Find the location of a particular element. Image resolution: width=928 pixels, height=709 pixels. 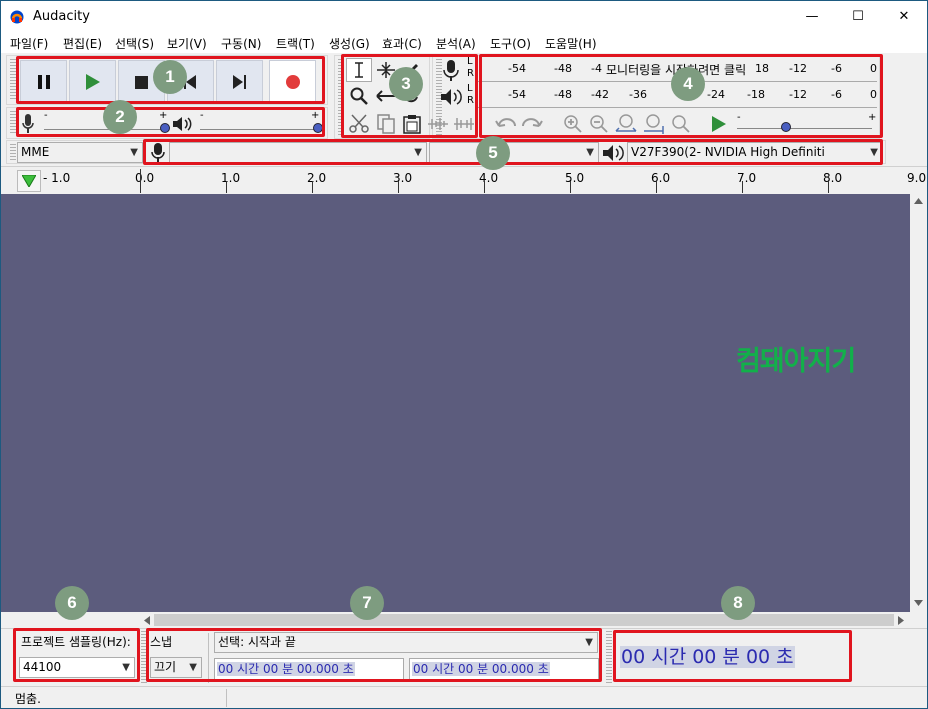

ruler-label: 9.0 is located at coordinates (917, 178).